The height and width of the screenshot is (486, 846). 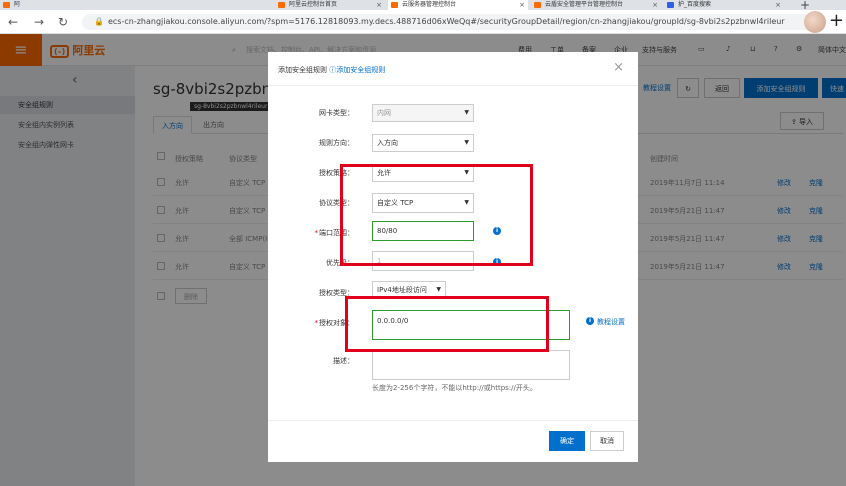 What do you see at coordinates (39, 22) in the screenshot?
I see `forward-arrow-icon: →` at bounding box center [39, 22].